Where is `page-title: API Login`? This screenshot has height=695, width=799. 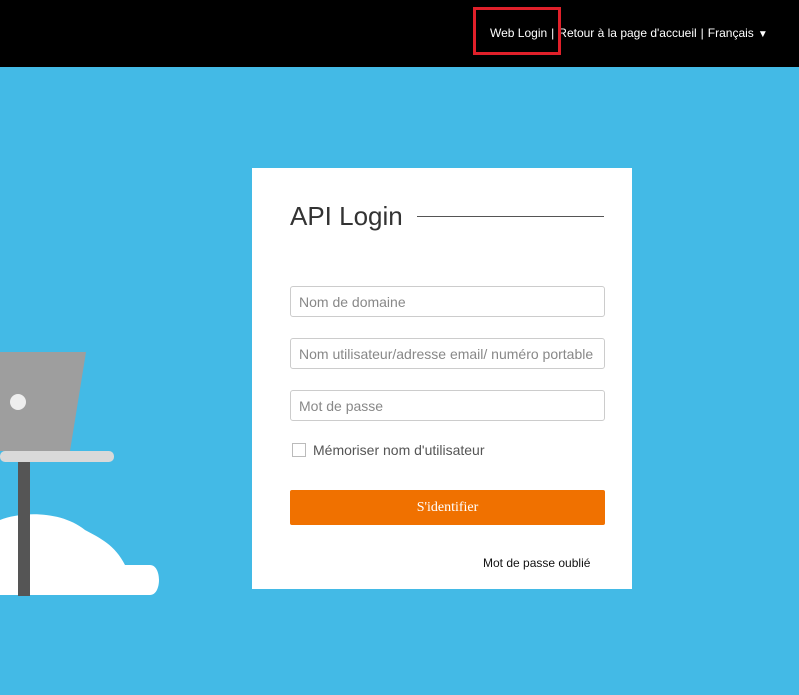
page-title: API Login is located at coordinates (346, 215).